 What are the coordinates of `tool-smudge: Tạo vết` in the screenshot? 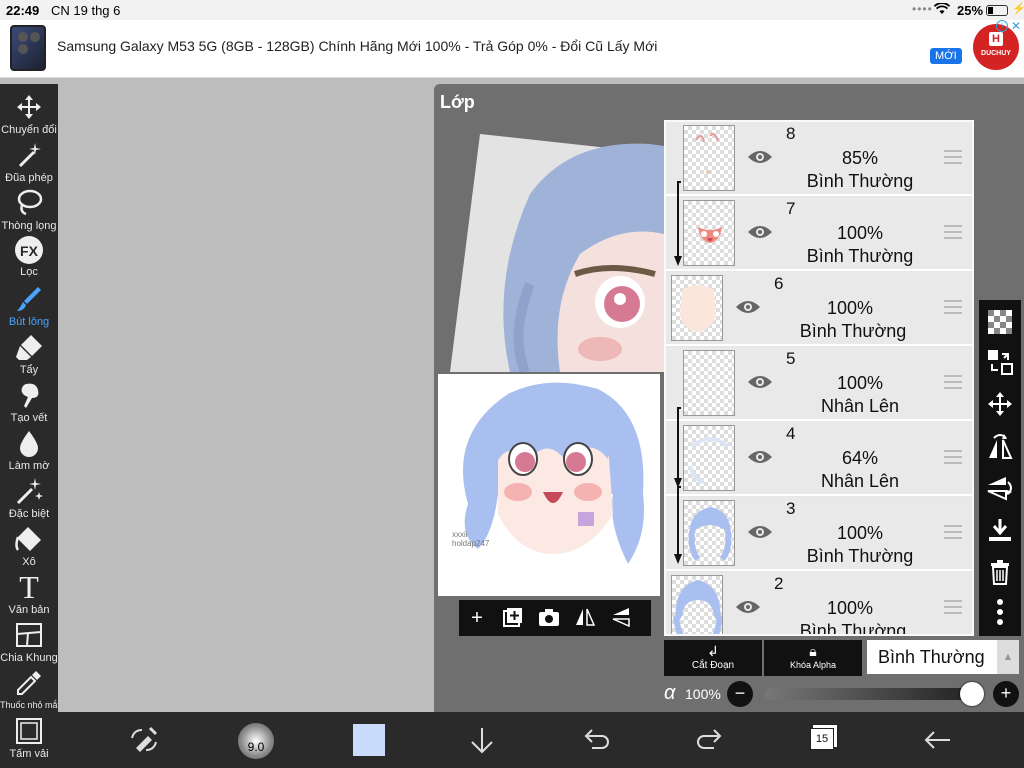 It's located at (29, 404).